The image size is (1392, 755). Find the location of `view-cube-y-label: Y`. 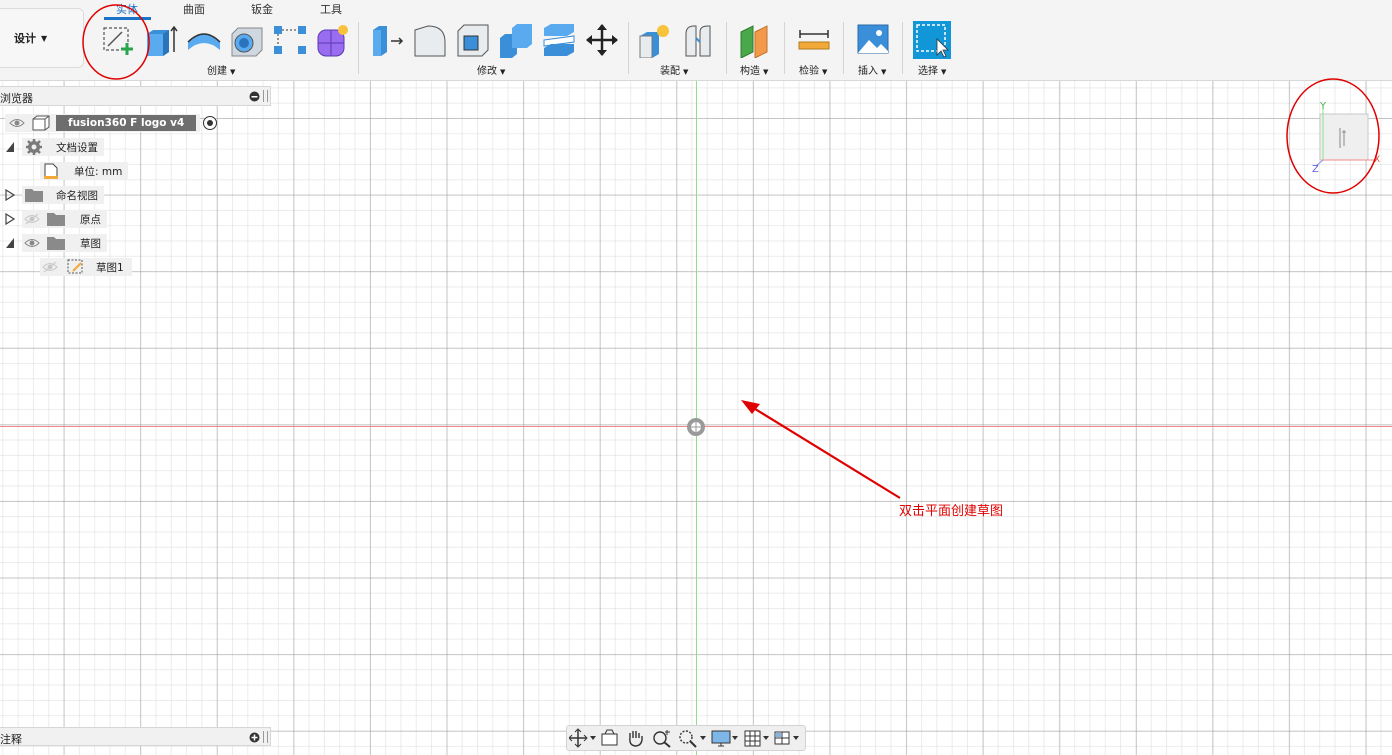

view-cube-y-label: Y is located at coordinates (1323, 106).